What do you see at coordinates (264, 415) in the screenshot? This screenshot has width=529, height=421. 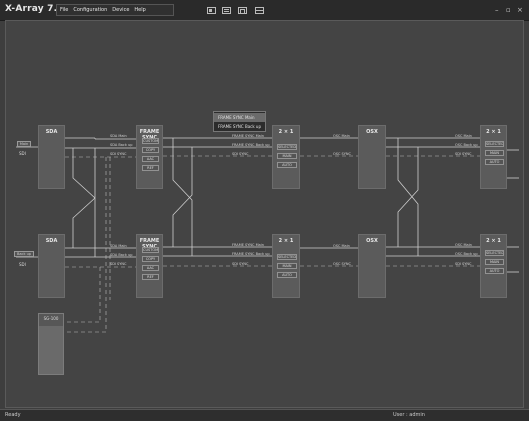 I see `status-bar: Ready User : admin` at bounding box center [264, 415].